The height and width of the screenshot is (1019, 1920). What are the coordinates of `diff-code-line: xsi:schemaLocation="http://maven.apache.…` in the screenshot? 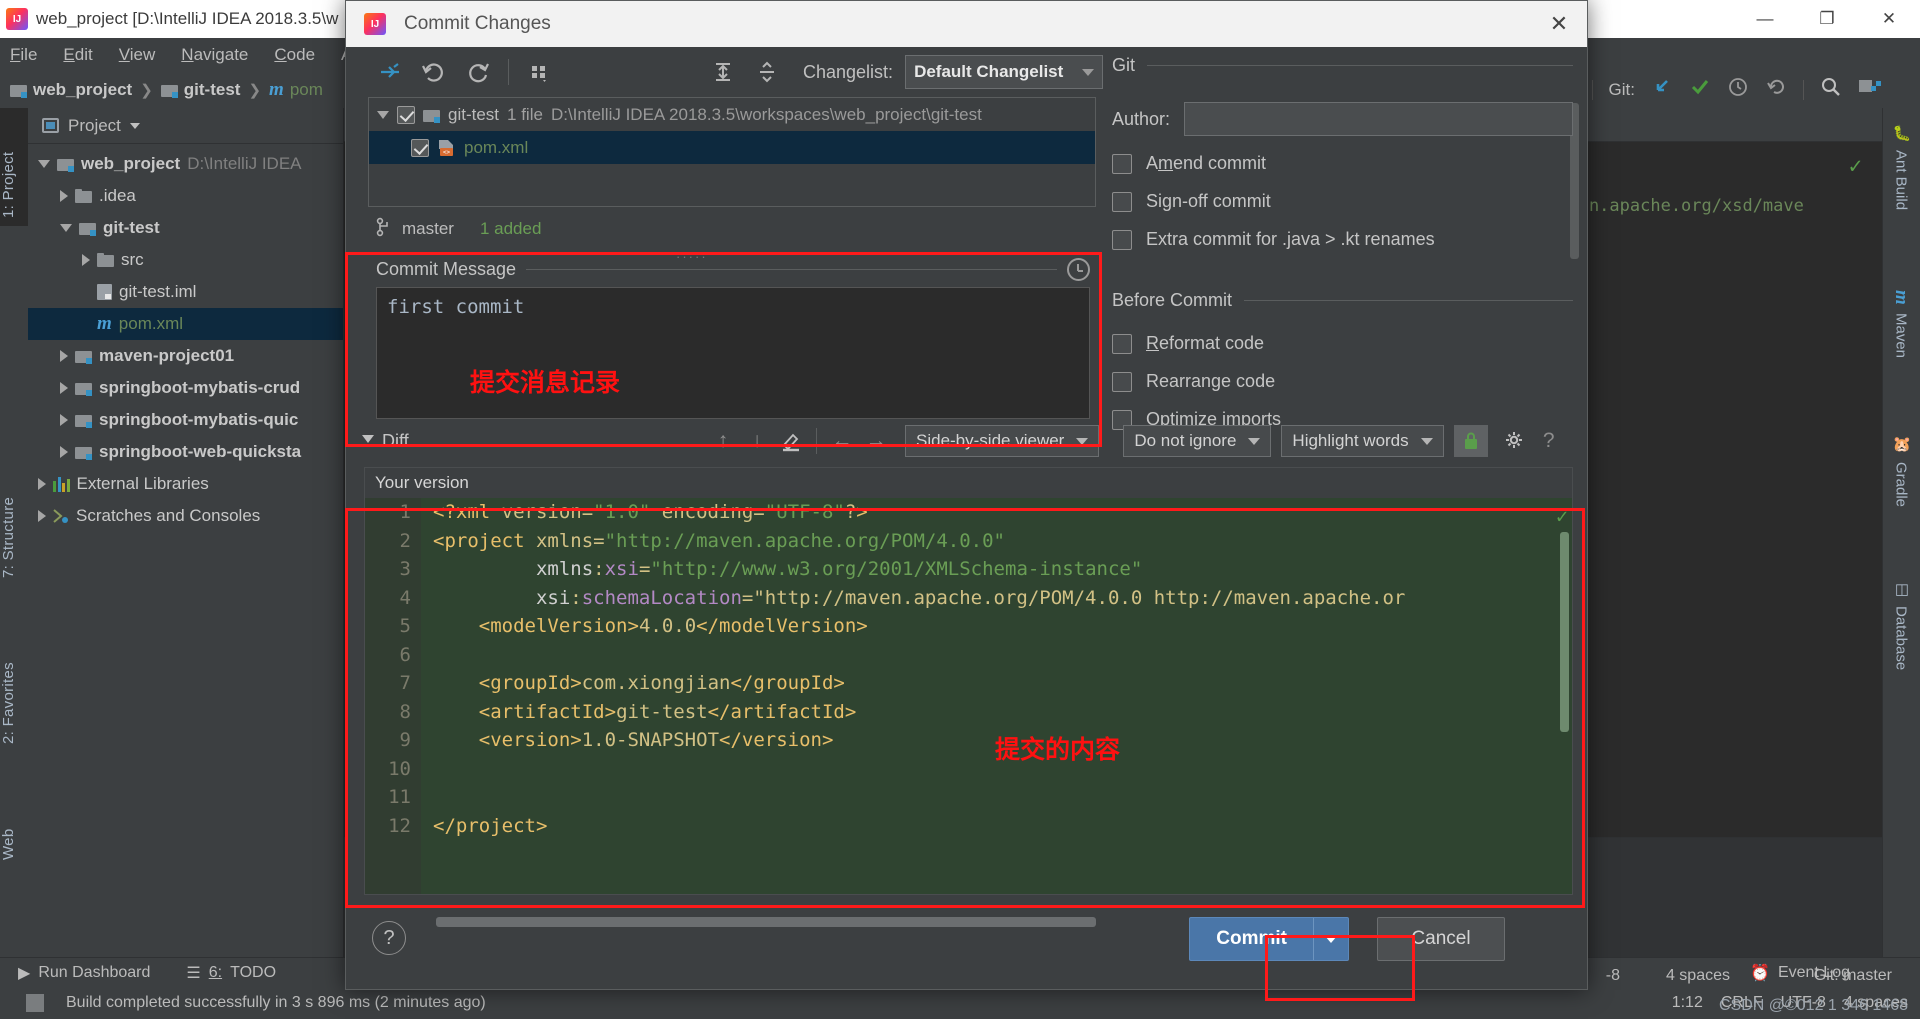 It's located at (995, 598).